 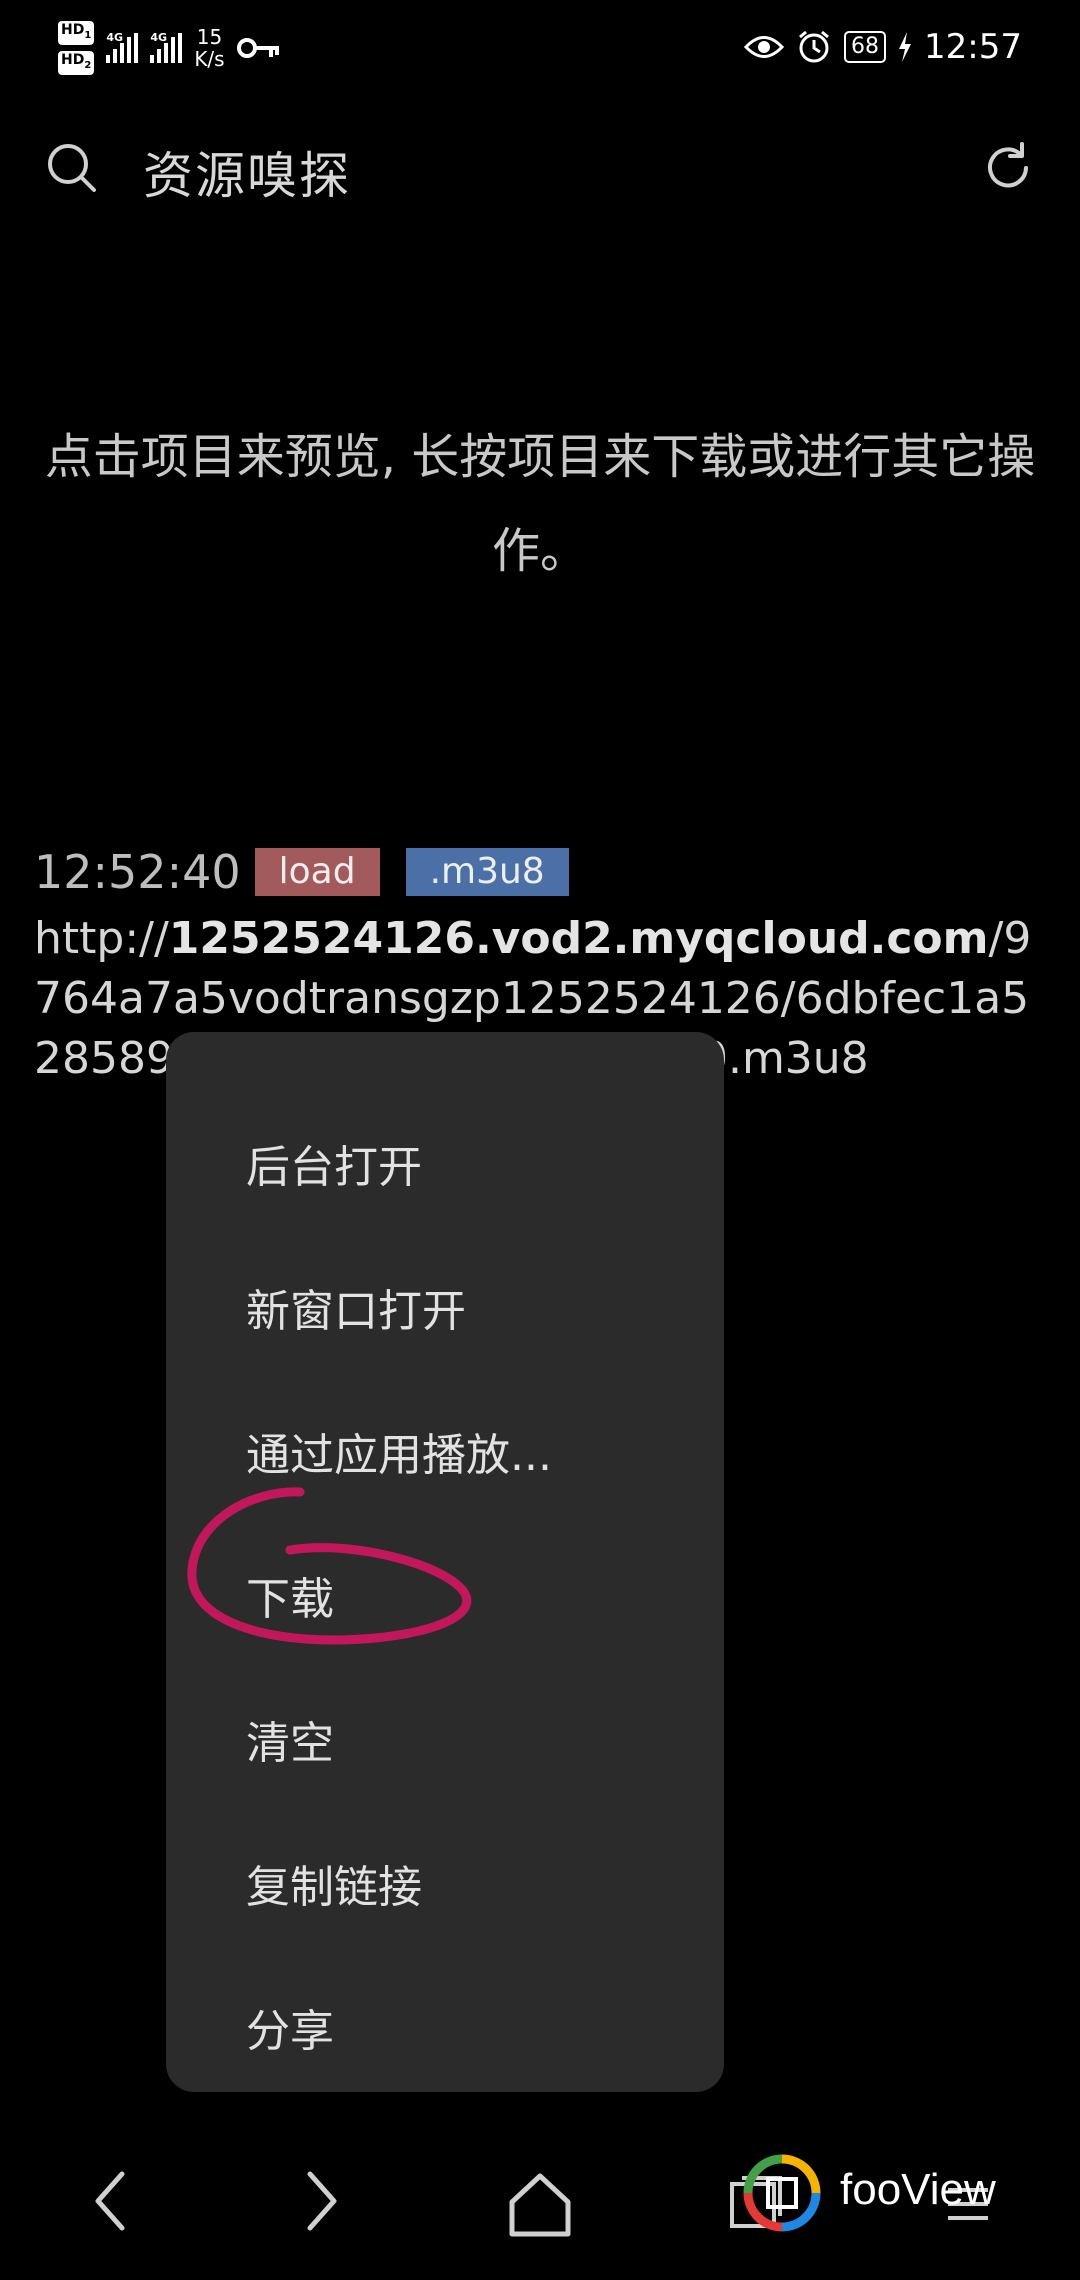 I want to click on eye-comfort-icon, so click(x=764, y=47).